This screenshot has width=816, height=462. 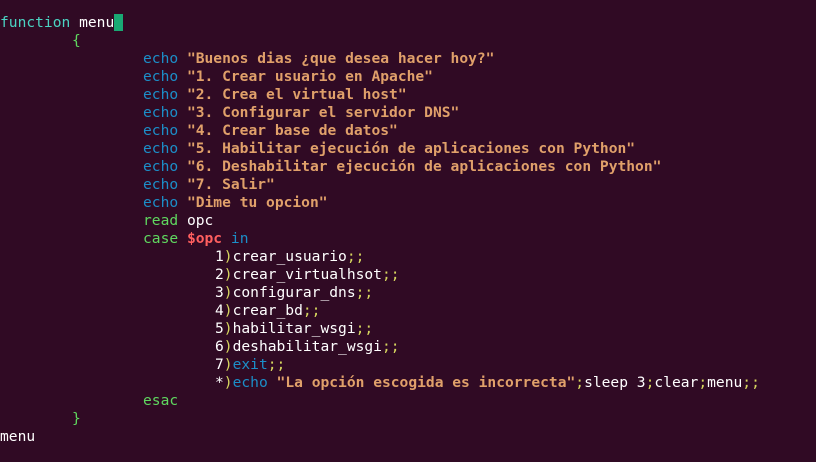 I want to click on sleep-command: sleep 3, so click(x=615, y=382).